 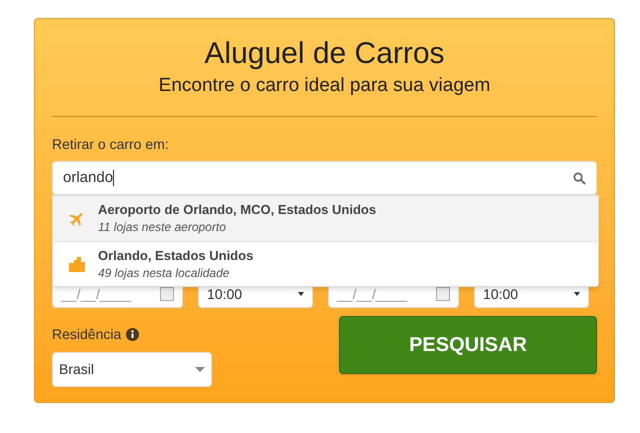 What do you see at coordinates (237, 210) in the screenshot?
I see `suggestion-name: Aeroporto de Orlando, MCO, Estados Unidos` at bounding box center [237, 210].